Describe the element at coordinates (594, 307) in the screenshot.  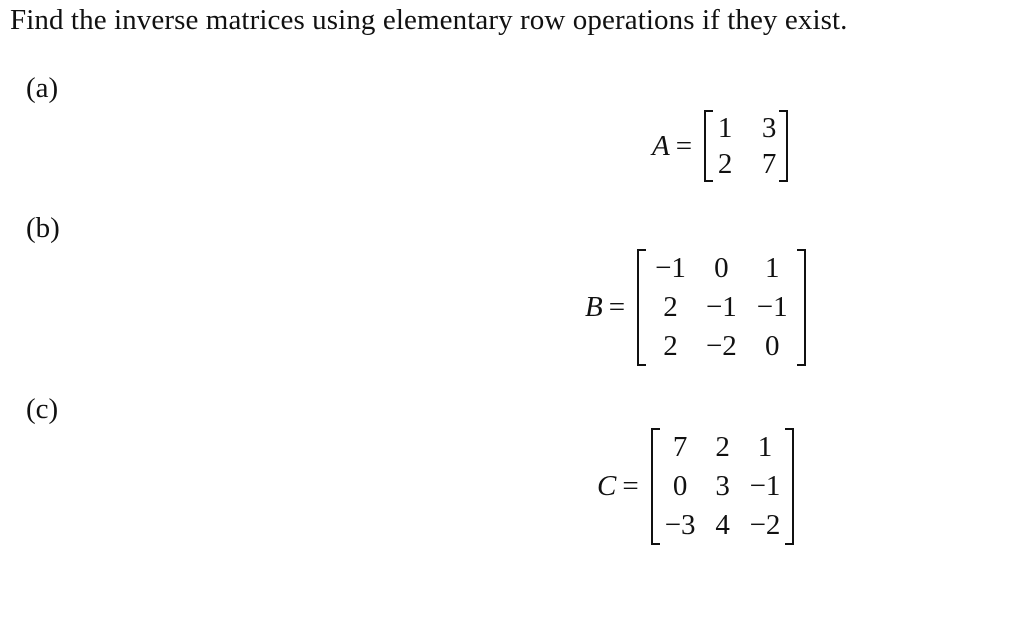
I see `matrix-b-name: B` at that location.